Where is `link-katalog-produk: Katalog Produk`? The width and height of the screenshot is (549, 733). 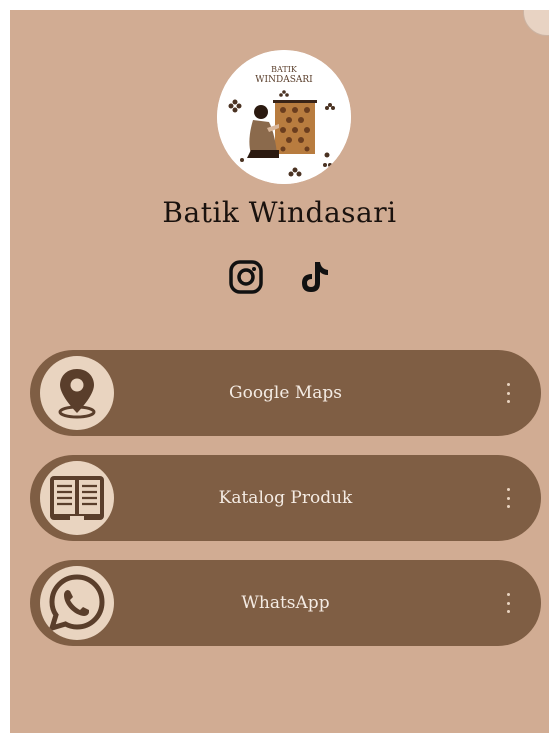 link-katalog-produk: Katalog Produk is located at coordinates (285, 498).